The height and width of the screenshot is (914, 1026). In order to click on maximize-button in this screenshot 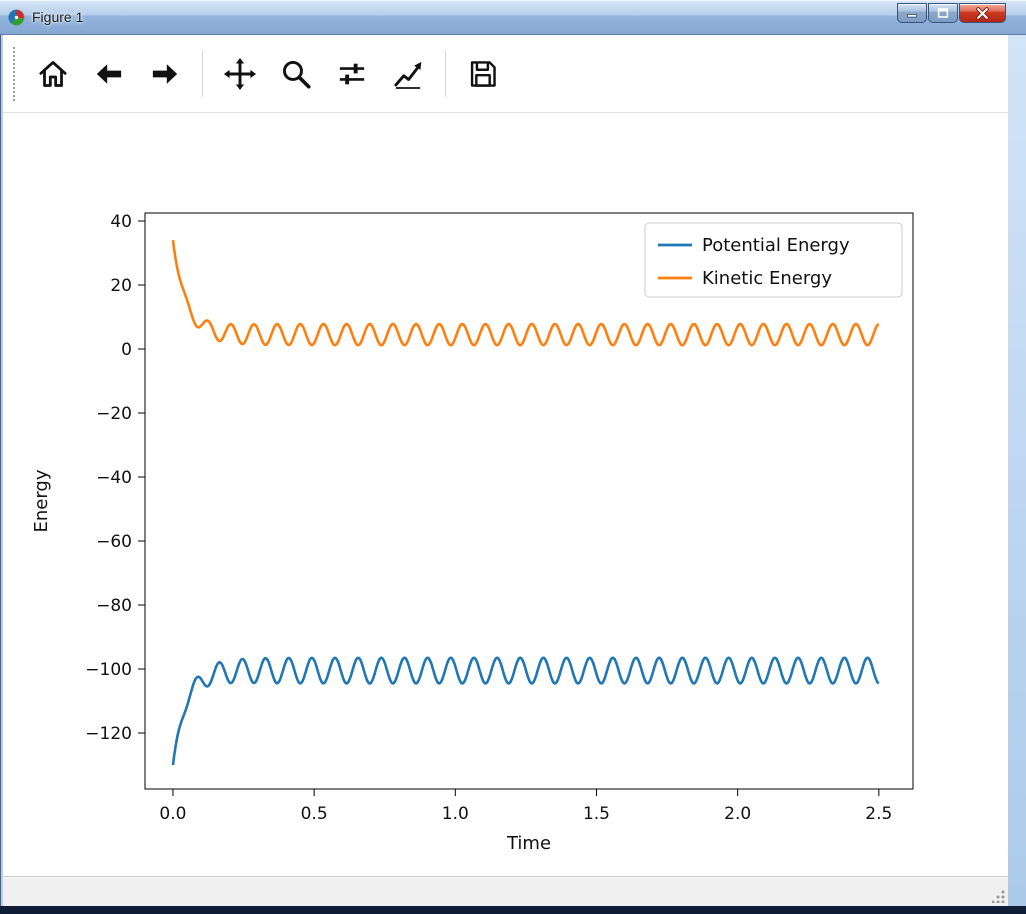, I will do `click(943, 13)`.